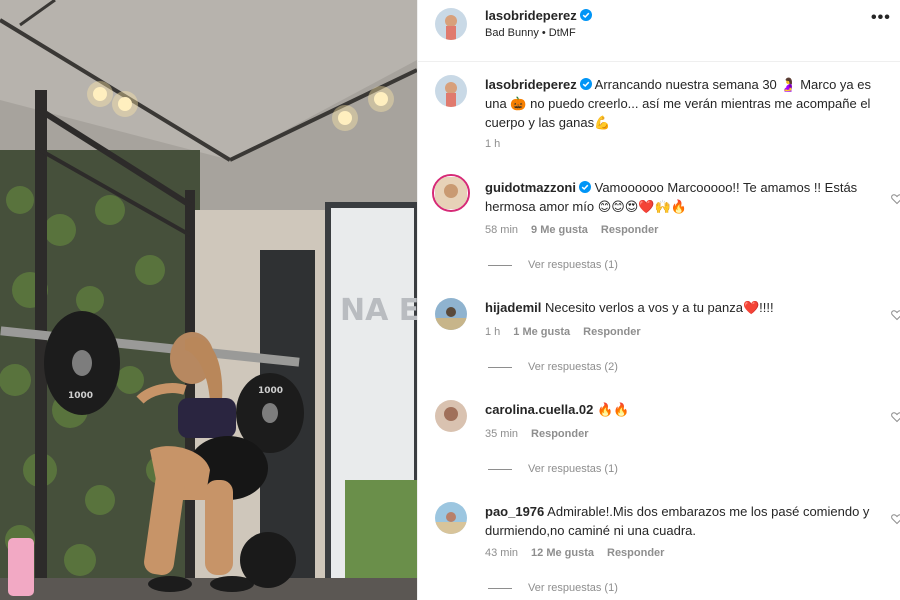  I want to click on more-options-icon: •••, so click(882, 18).